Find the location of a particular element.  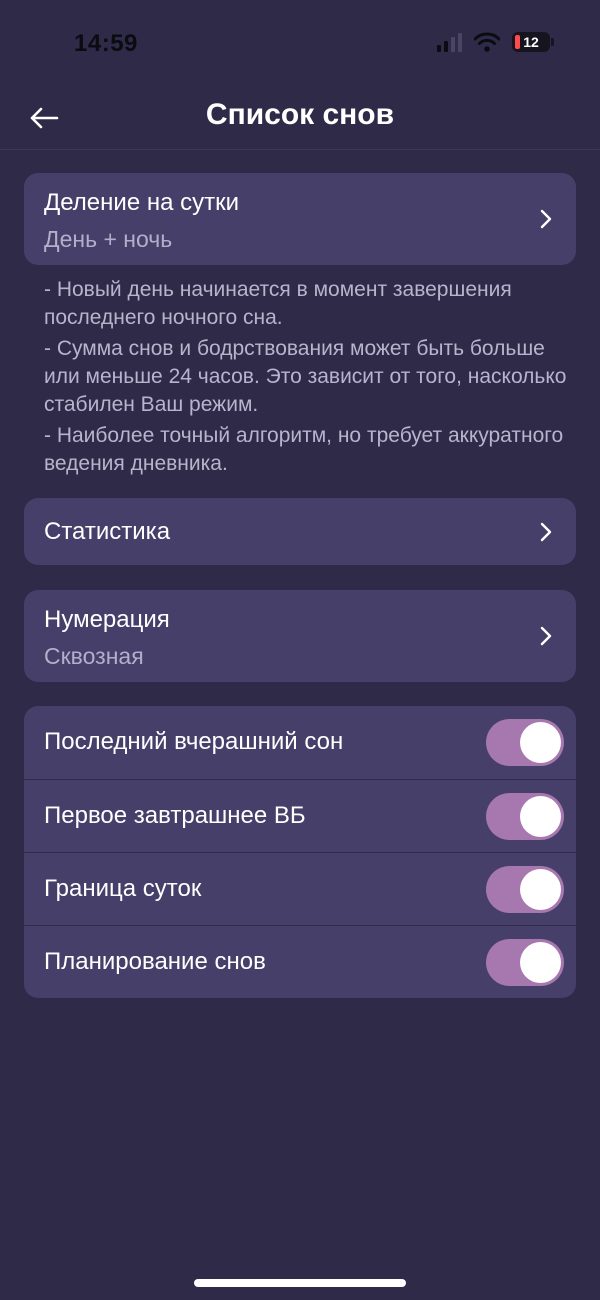

header: Список снов is located at coordinates (300, 120).